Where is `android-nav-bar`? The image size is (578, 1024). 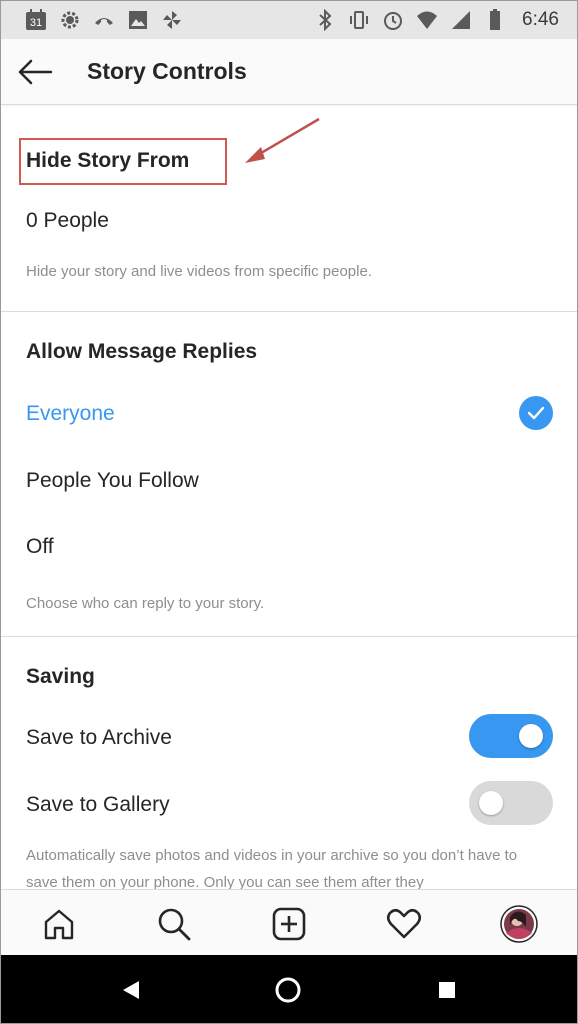 android-nav-bar is located at coordinates (289, 989).